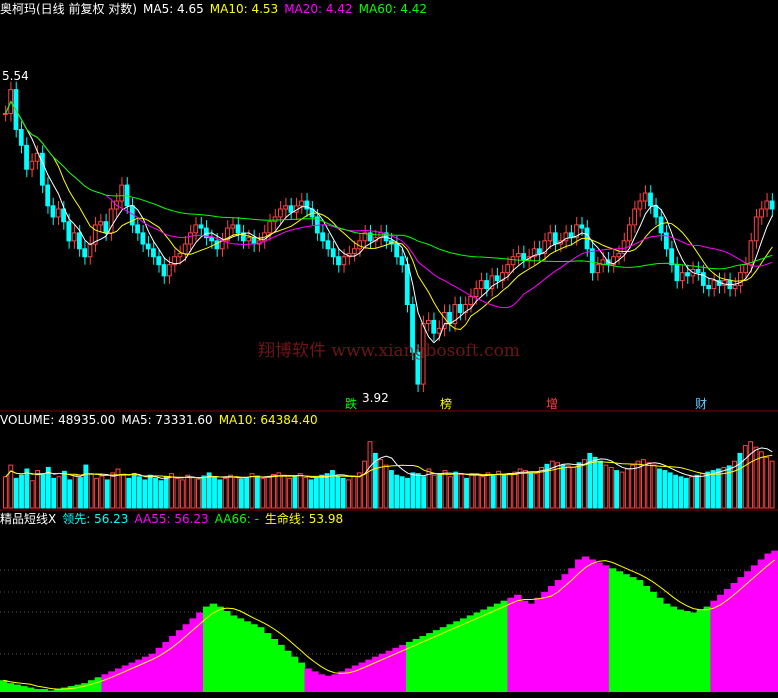 The image size is (778, 698). What do you see at coordinates (173, 9) in the screenshot?
I see `header-label: MA5: 4.65` at bounding box center [173, 9].